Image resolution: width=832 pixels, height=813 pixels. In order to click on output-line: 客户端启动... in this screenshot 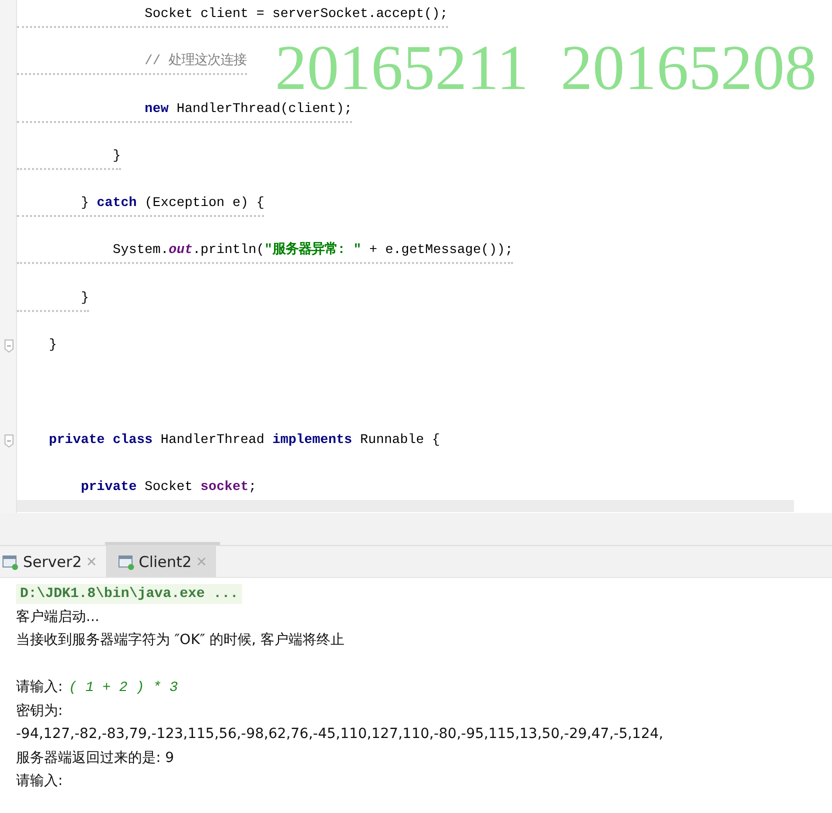, I will do `click(58, 616)`.